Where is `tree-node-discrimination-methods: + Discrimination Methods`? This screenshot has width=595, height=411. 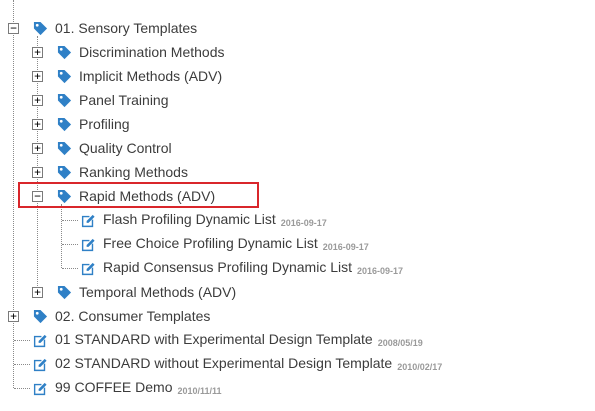 tree-node-discrimination-methods: + Discrimination Methods is located at coordinates (297, 52).